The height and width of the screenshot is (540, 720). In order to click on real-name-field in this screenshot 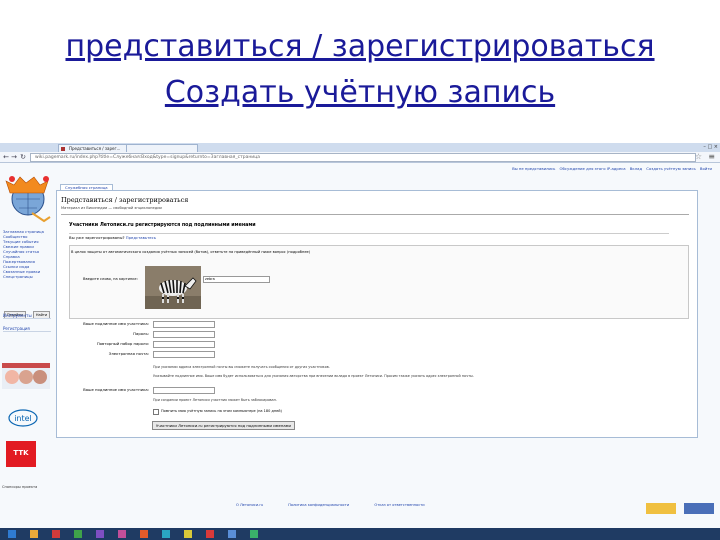, I will do `click(184, 390)`.